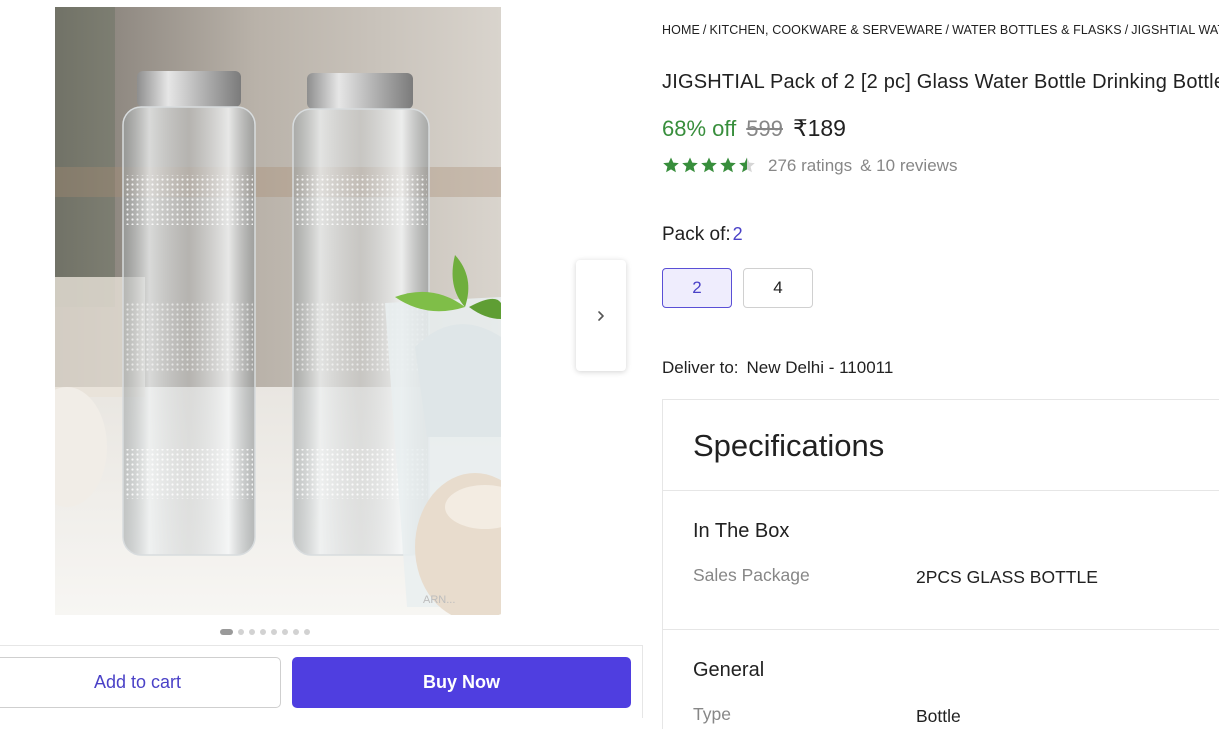 This screenshot has height=729, width=1219. Describe the element at coordinates (1007, 577) in the screenshot. I see `spec-value-sales-package: 2PCS GLASS BOTTLE` at that location.